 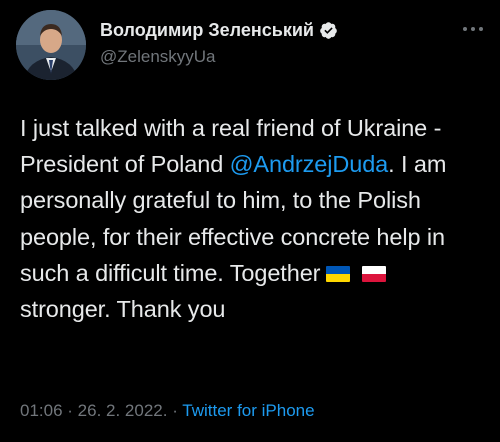 I want to click on tweet-source-link: Twitter for iPhone, so click(x=248, y=410).